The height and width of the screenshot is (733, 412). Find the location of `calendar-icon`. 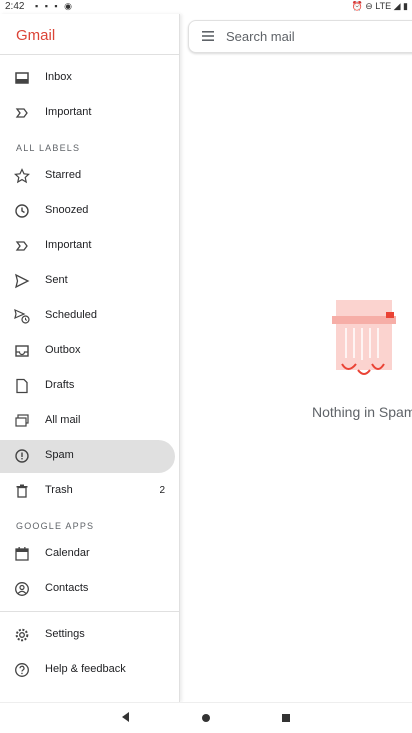

calendar-icon is located at coordinates (22, 554).